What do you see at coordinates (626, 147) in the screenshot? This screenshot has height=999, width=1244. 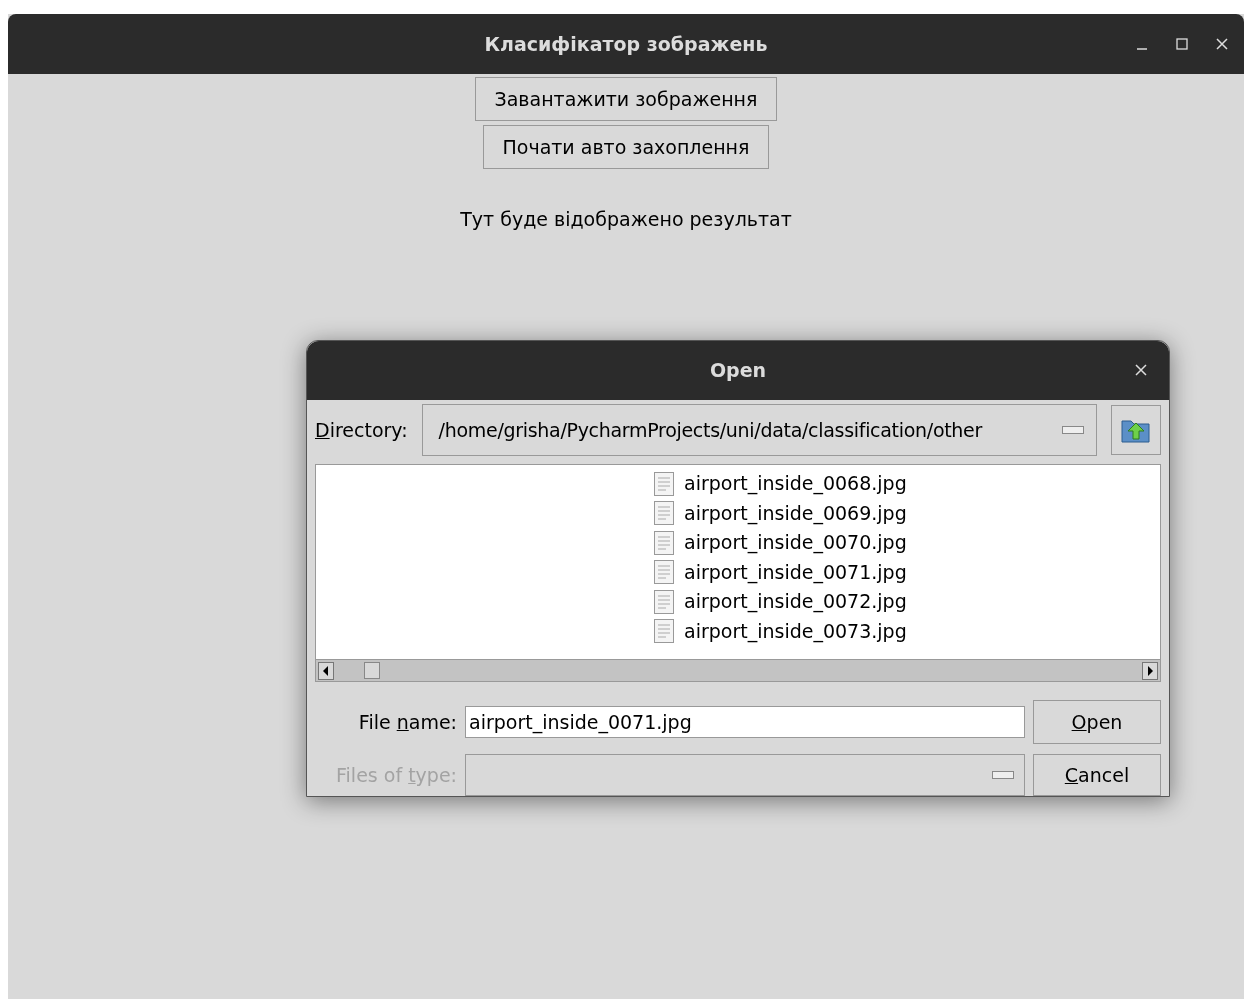 I see `action-button: Почати авто захоплення` at bounding box center [626, 147].